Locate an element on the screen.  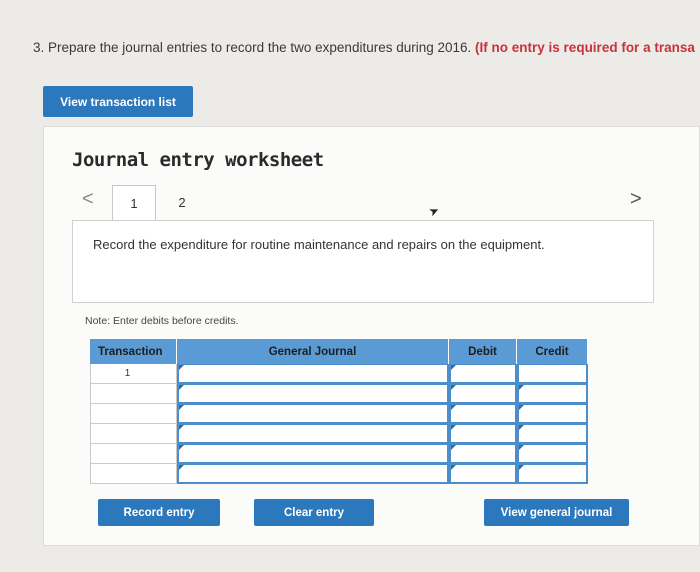
note-text: Note: Enter debits before credits. is located at coordinates (162, 321).